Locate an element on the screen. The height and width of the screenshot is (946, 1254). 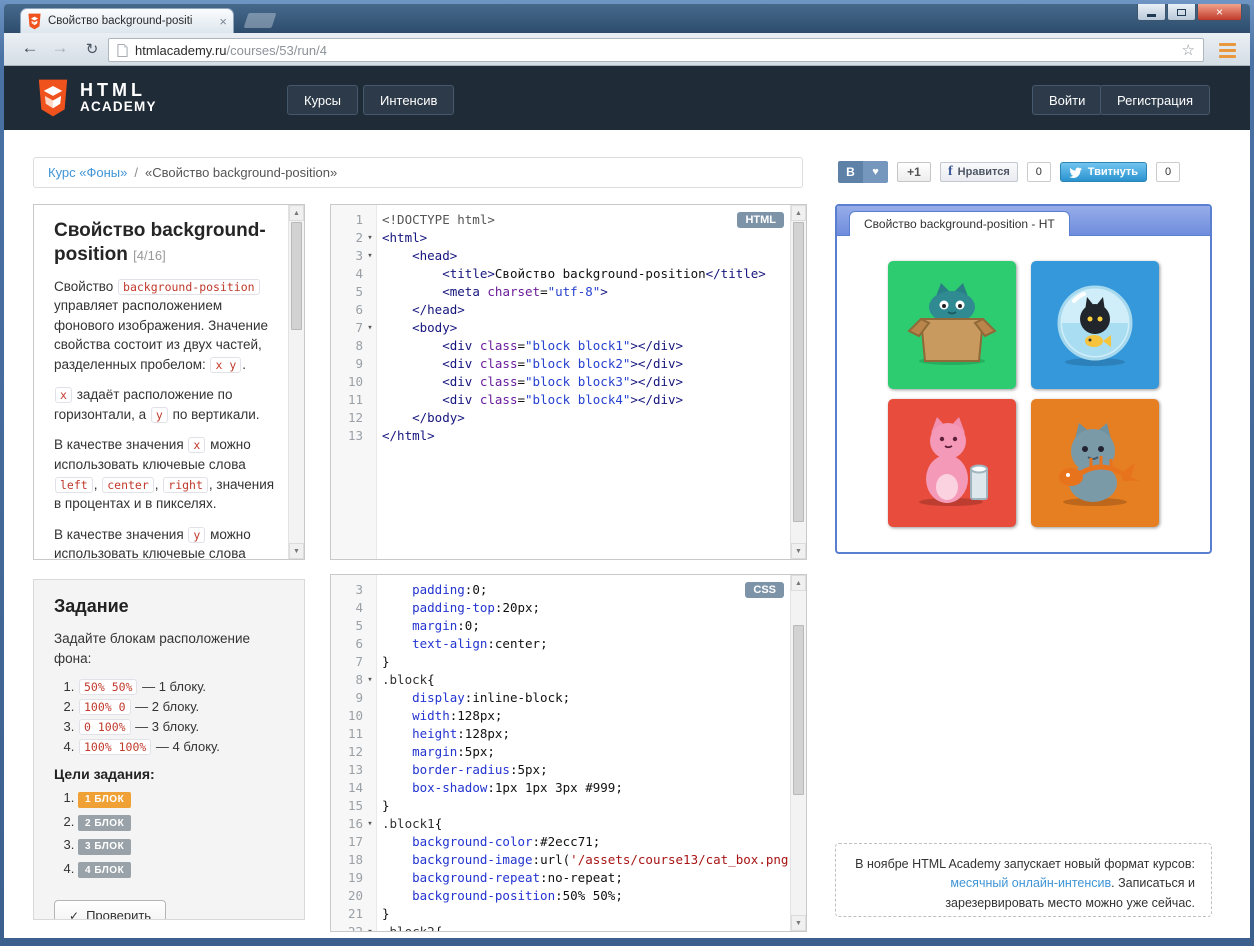
nav-courses-button: Курсы is located at coordinates (323, 100).